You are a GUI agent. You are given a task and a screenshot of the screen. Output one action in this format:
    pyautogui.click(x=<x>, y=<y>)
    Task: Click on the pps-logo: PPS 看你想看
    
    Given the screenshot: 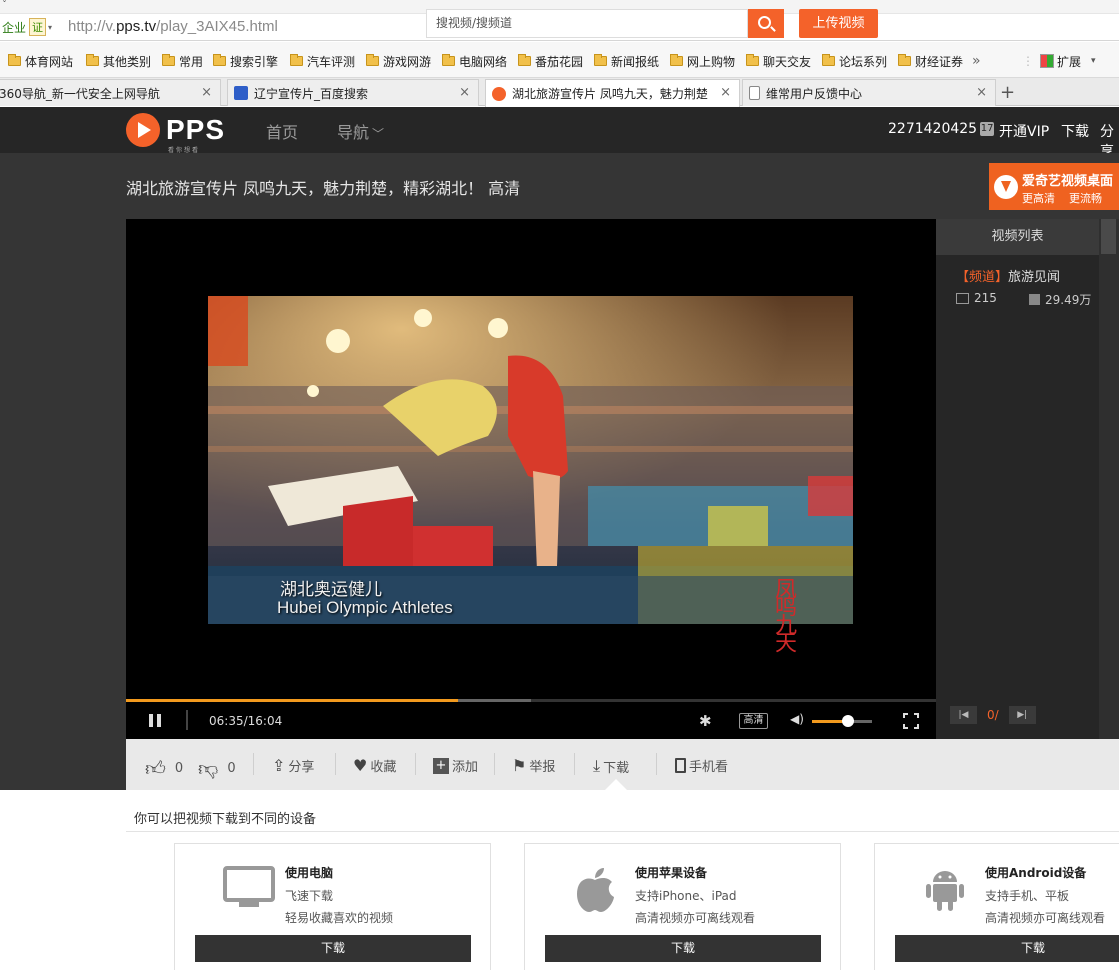 What is the action you would take?
    pyautogui.click(x=175, y=133)
    